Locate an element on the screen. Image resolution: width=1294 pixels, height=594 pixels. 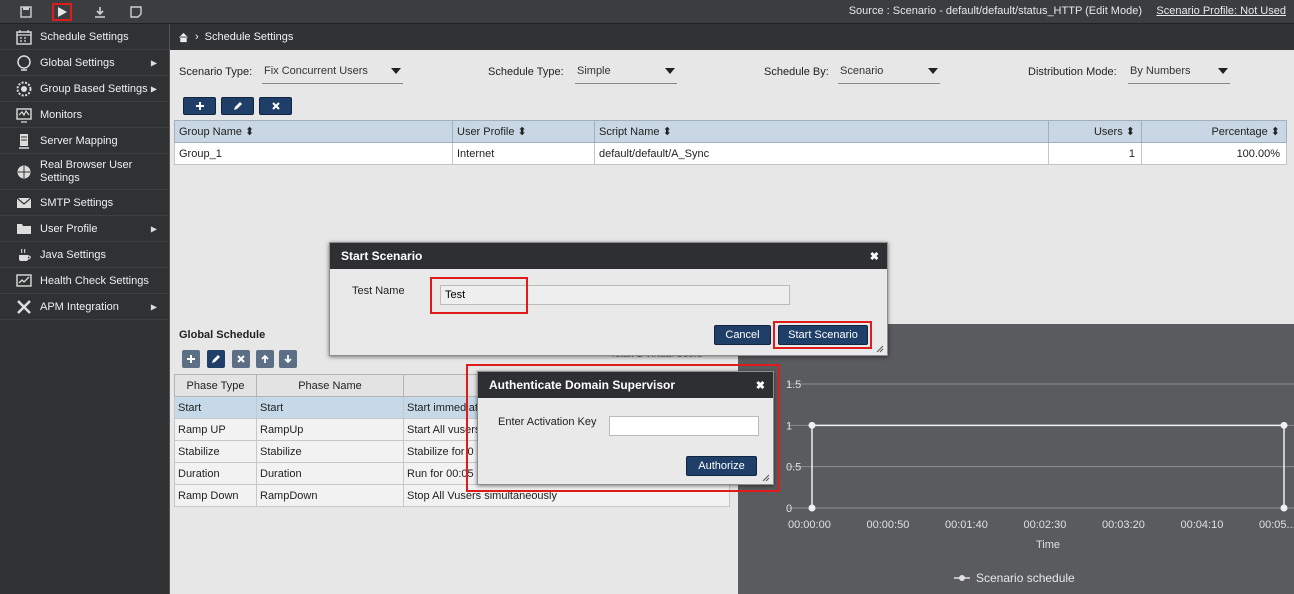
scenario-type-label: Scenario Type: is located at coordinates (216, 72).